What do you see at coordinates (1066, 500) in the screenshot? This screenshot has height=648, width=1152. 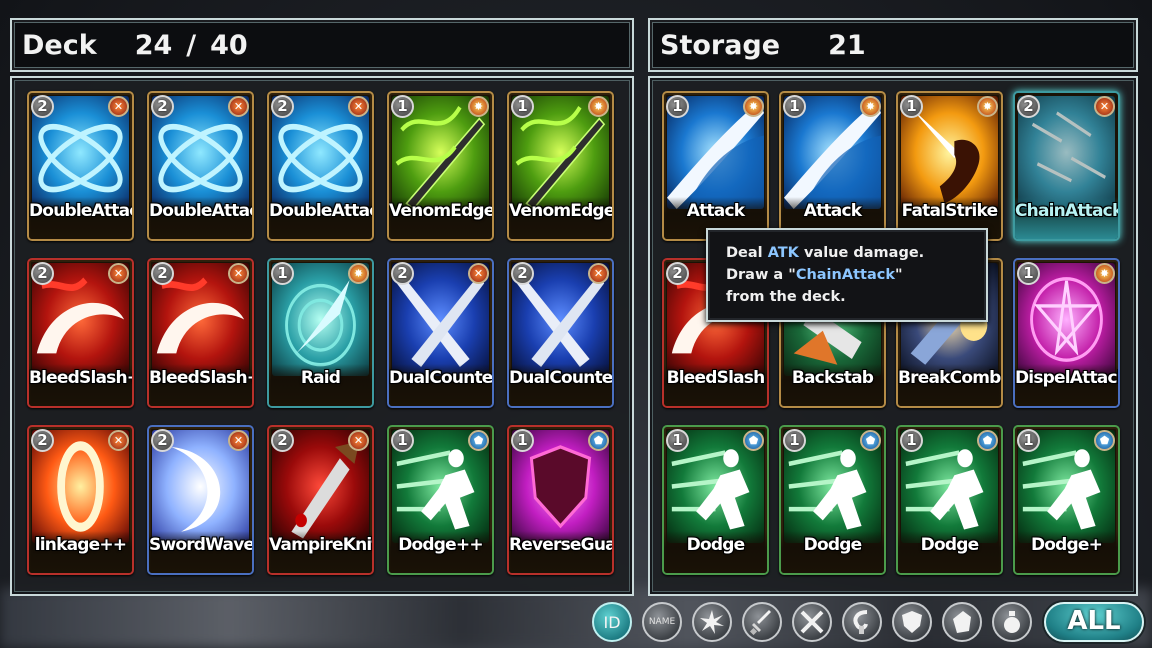 I see `storage-card: 1 ⬟ Dodge+` at bounding box center [1066, 500].